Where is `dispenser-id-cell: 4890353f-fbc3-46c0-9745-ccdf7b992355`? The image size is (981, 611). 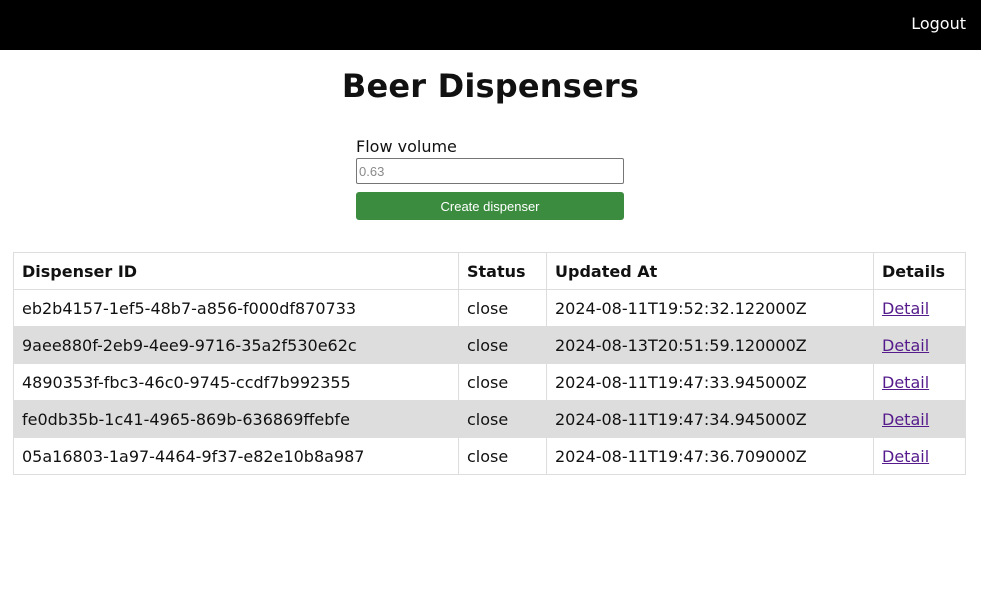 dispenser-id-cell: 4890353f-fbc3-46c0-9745-ccdf7b992355 is located at coordinates (236, 382).